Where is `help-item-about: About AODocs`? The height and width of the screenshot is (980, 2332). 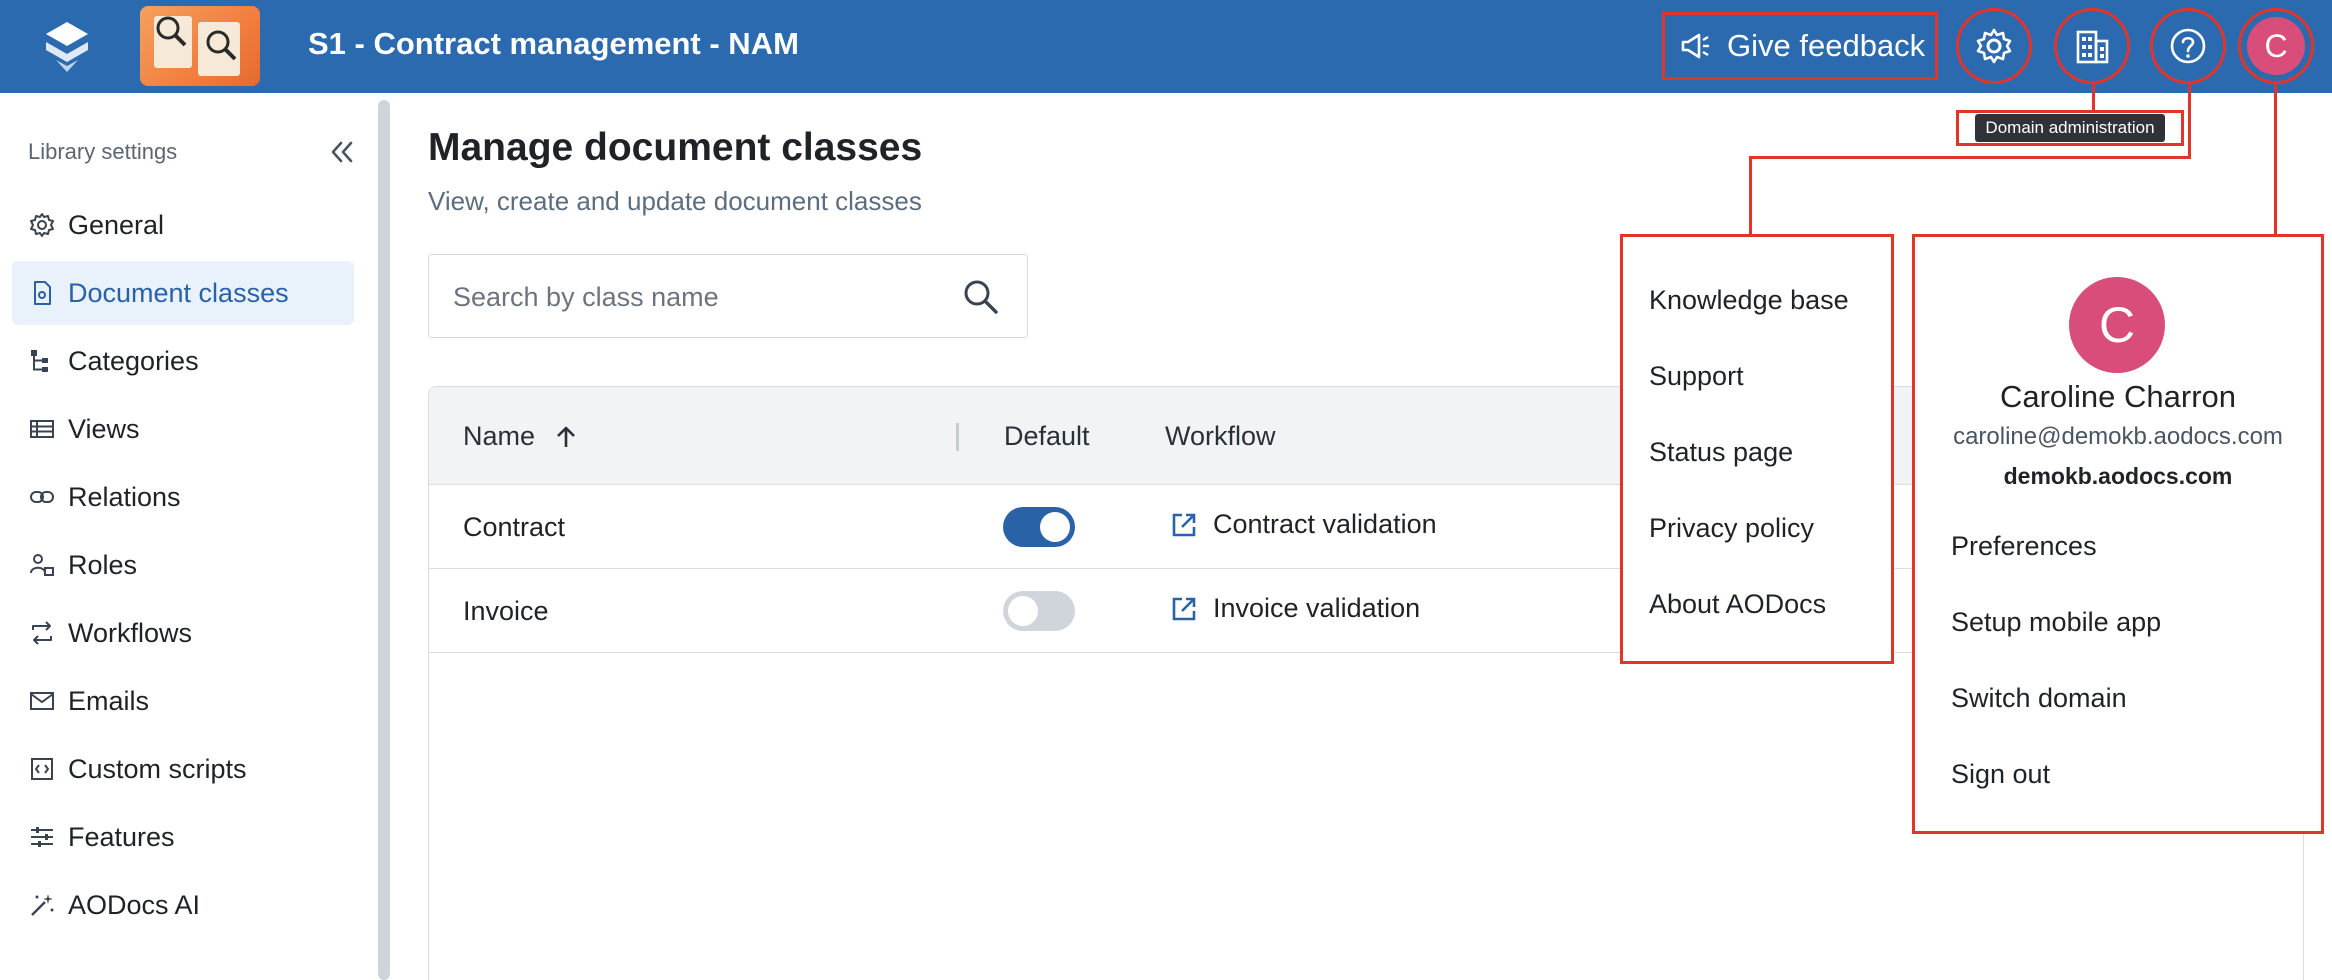
help-item-about: About AODocs is located at coordinates (1737, 604).